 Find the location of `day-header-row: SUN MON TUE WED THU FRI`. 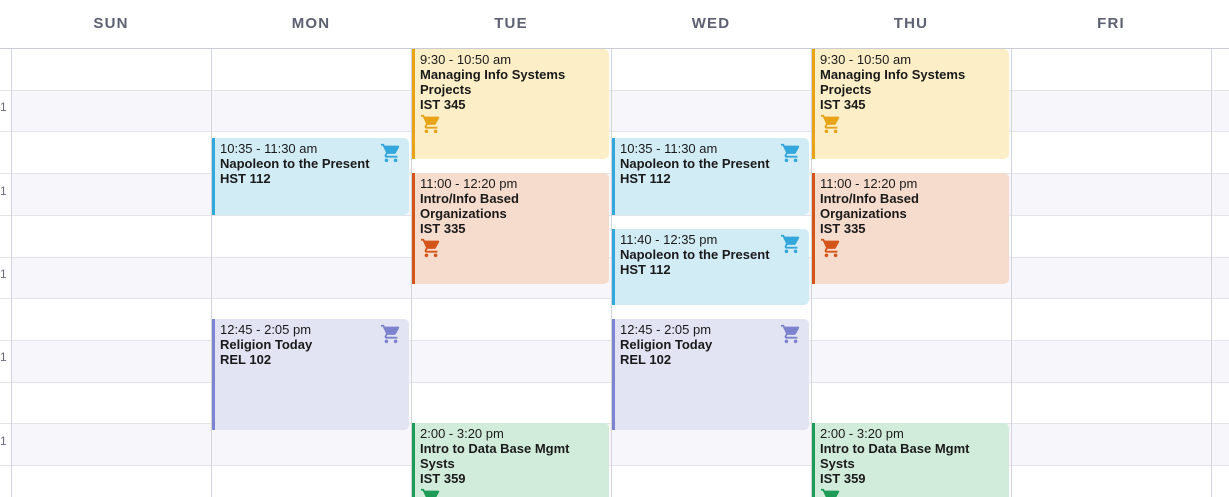

day-header-row: SUN MON TUE WED THU FRI is located at coordinates (614, 24).